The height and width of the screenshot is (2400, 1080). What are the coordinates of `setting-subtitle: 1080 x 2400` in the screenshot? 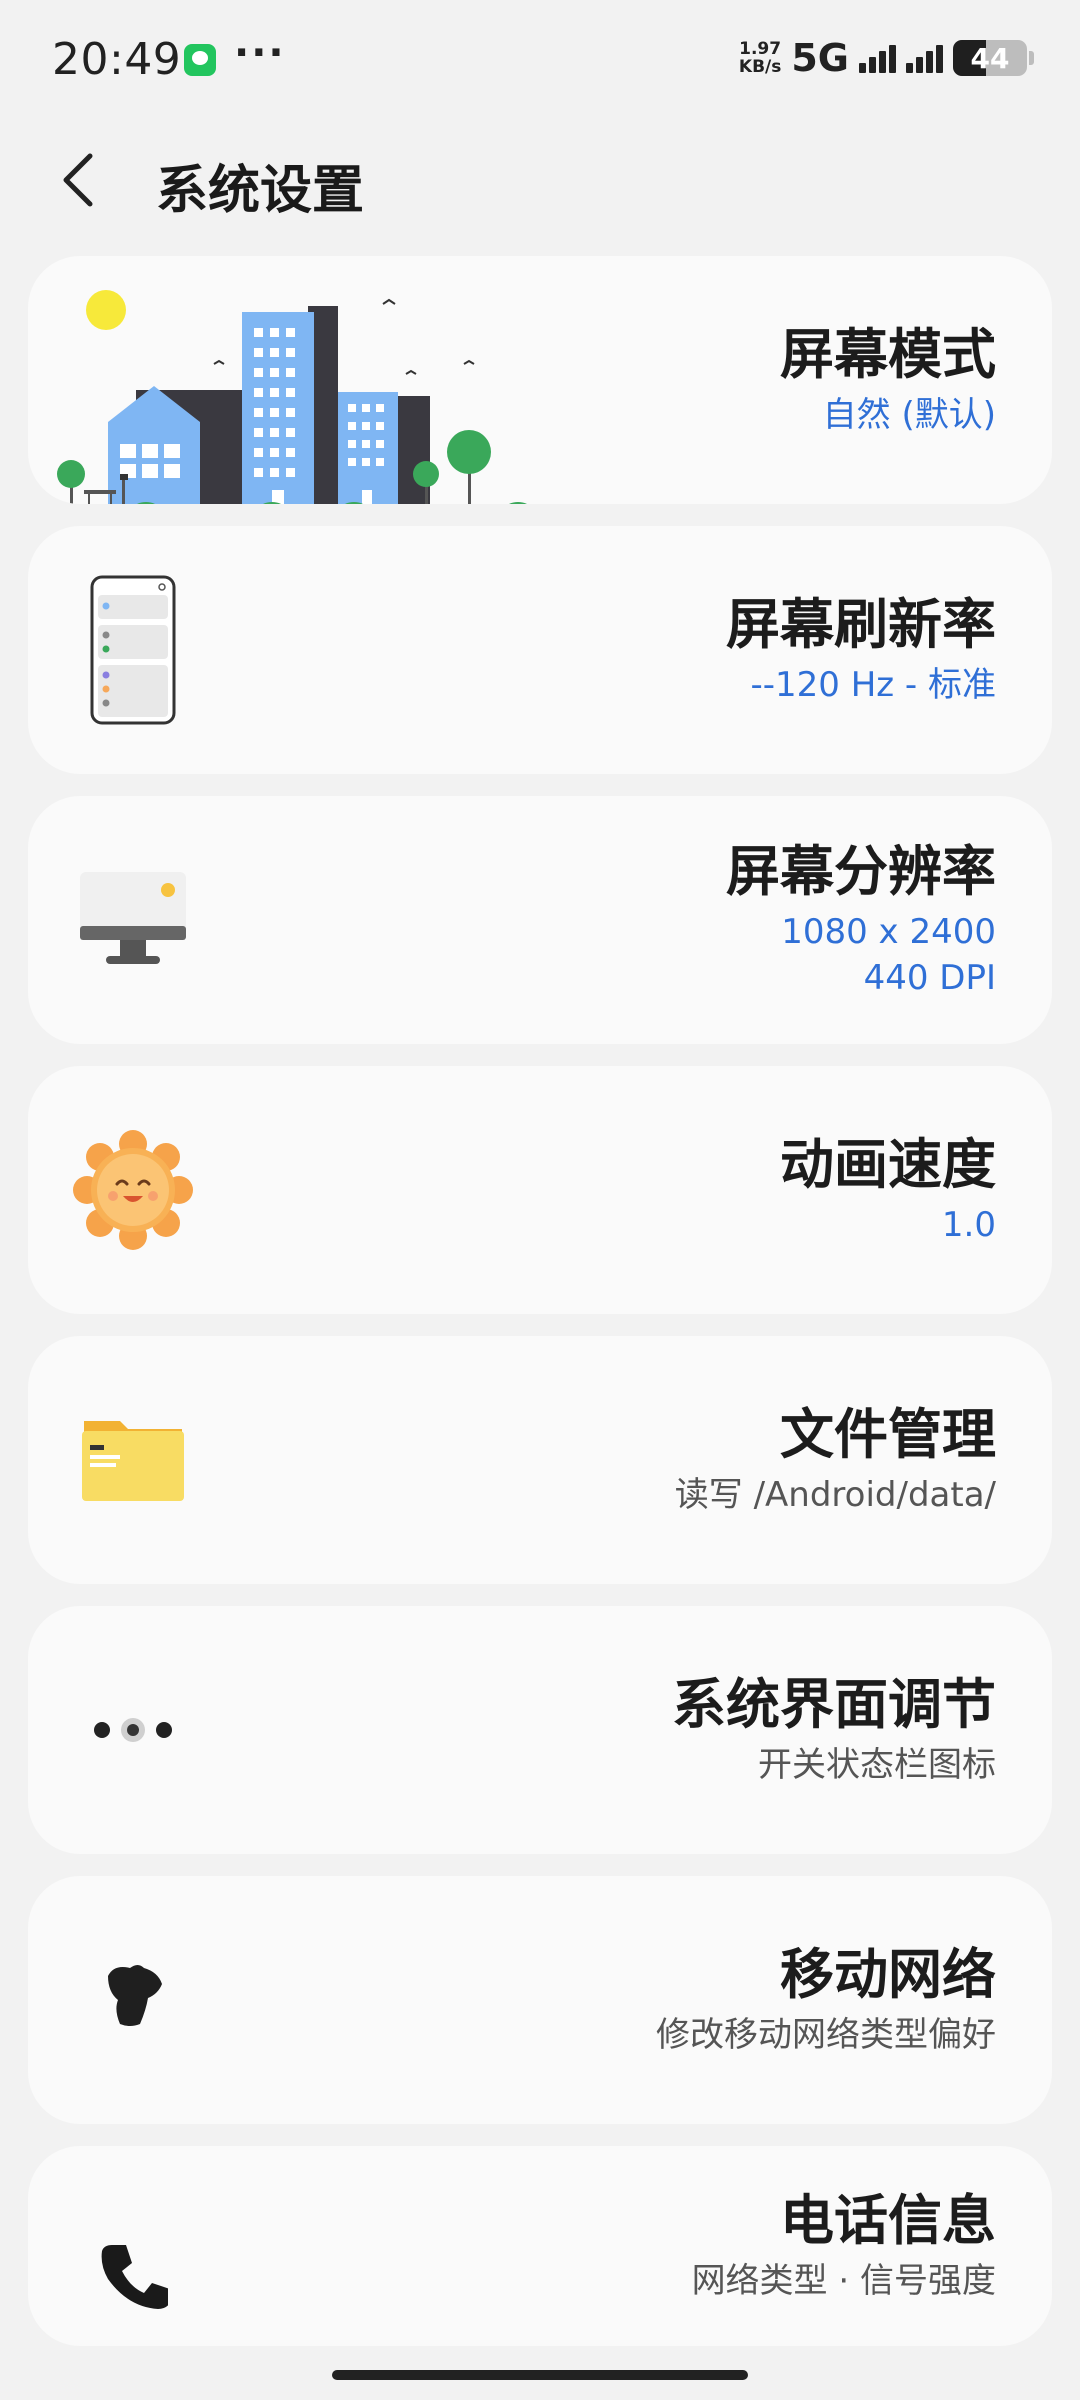 It's located at (888, 932).